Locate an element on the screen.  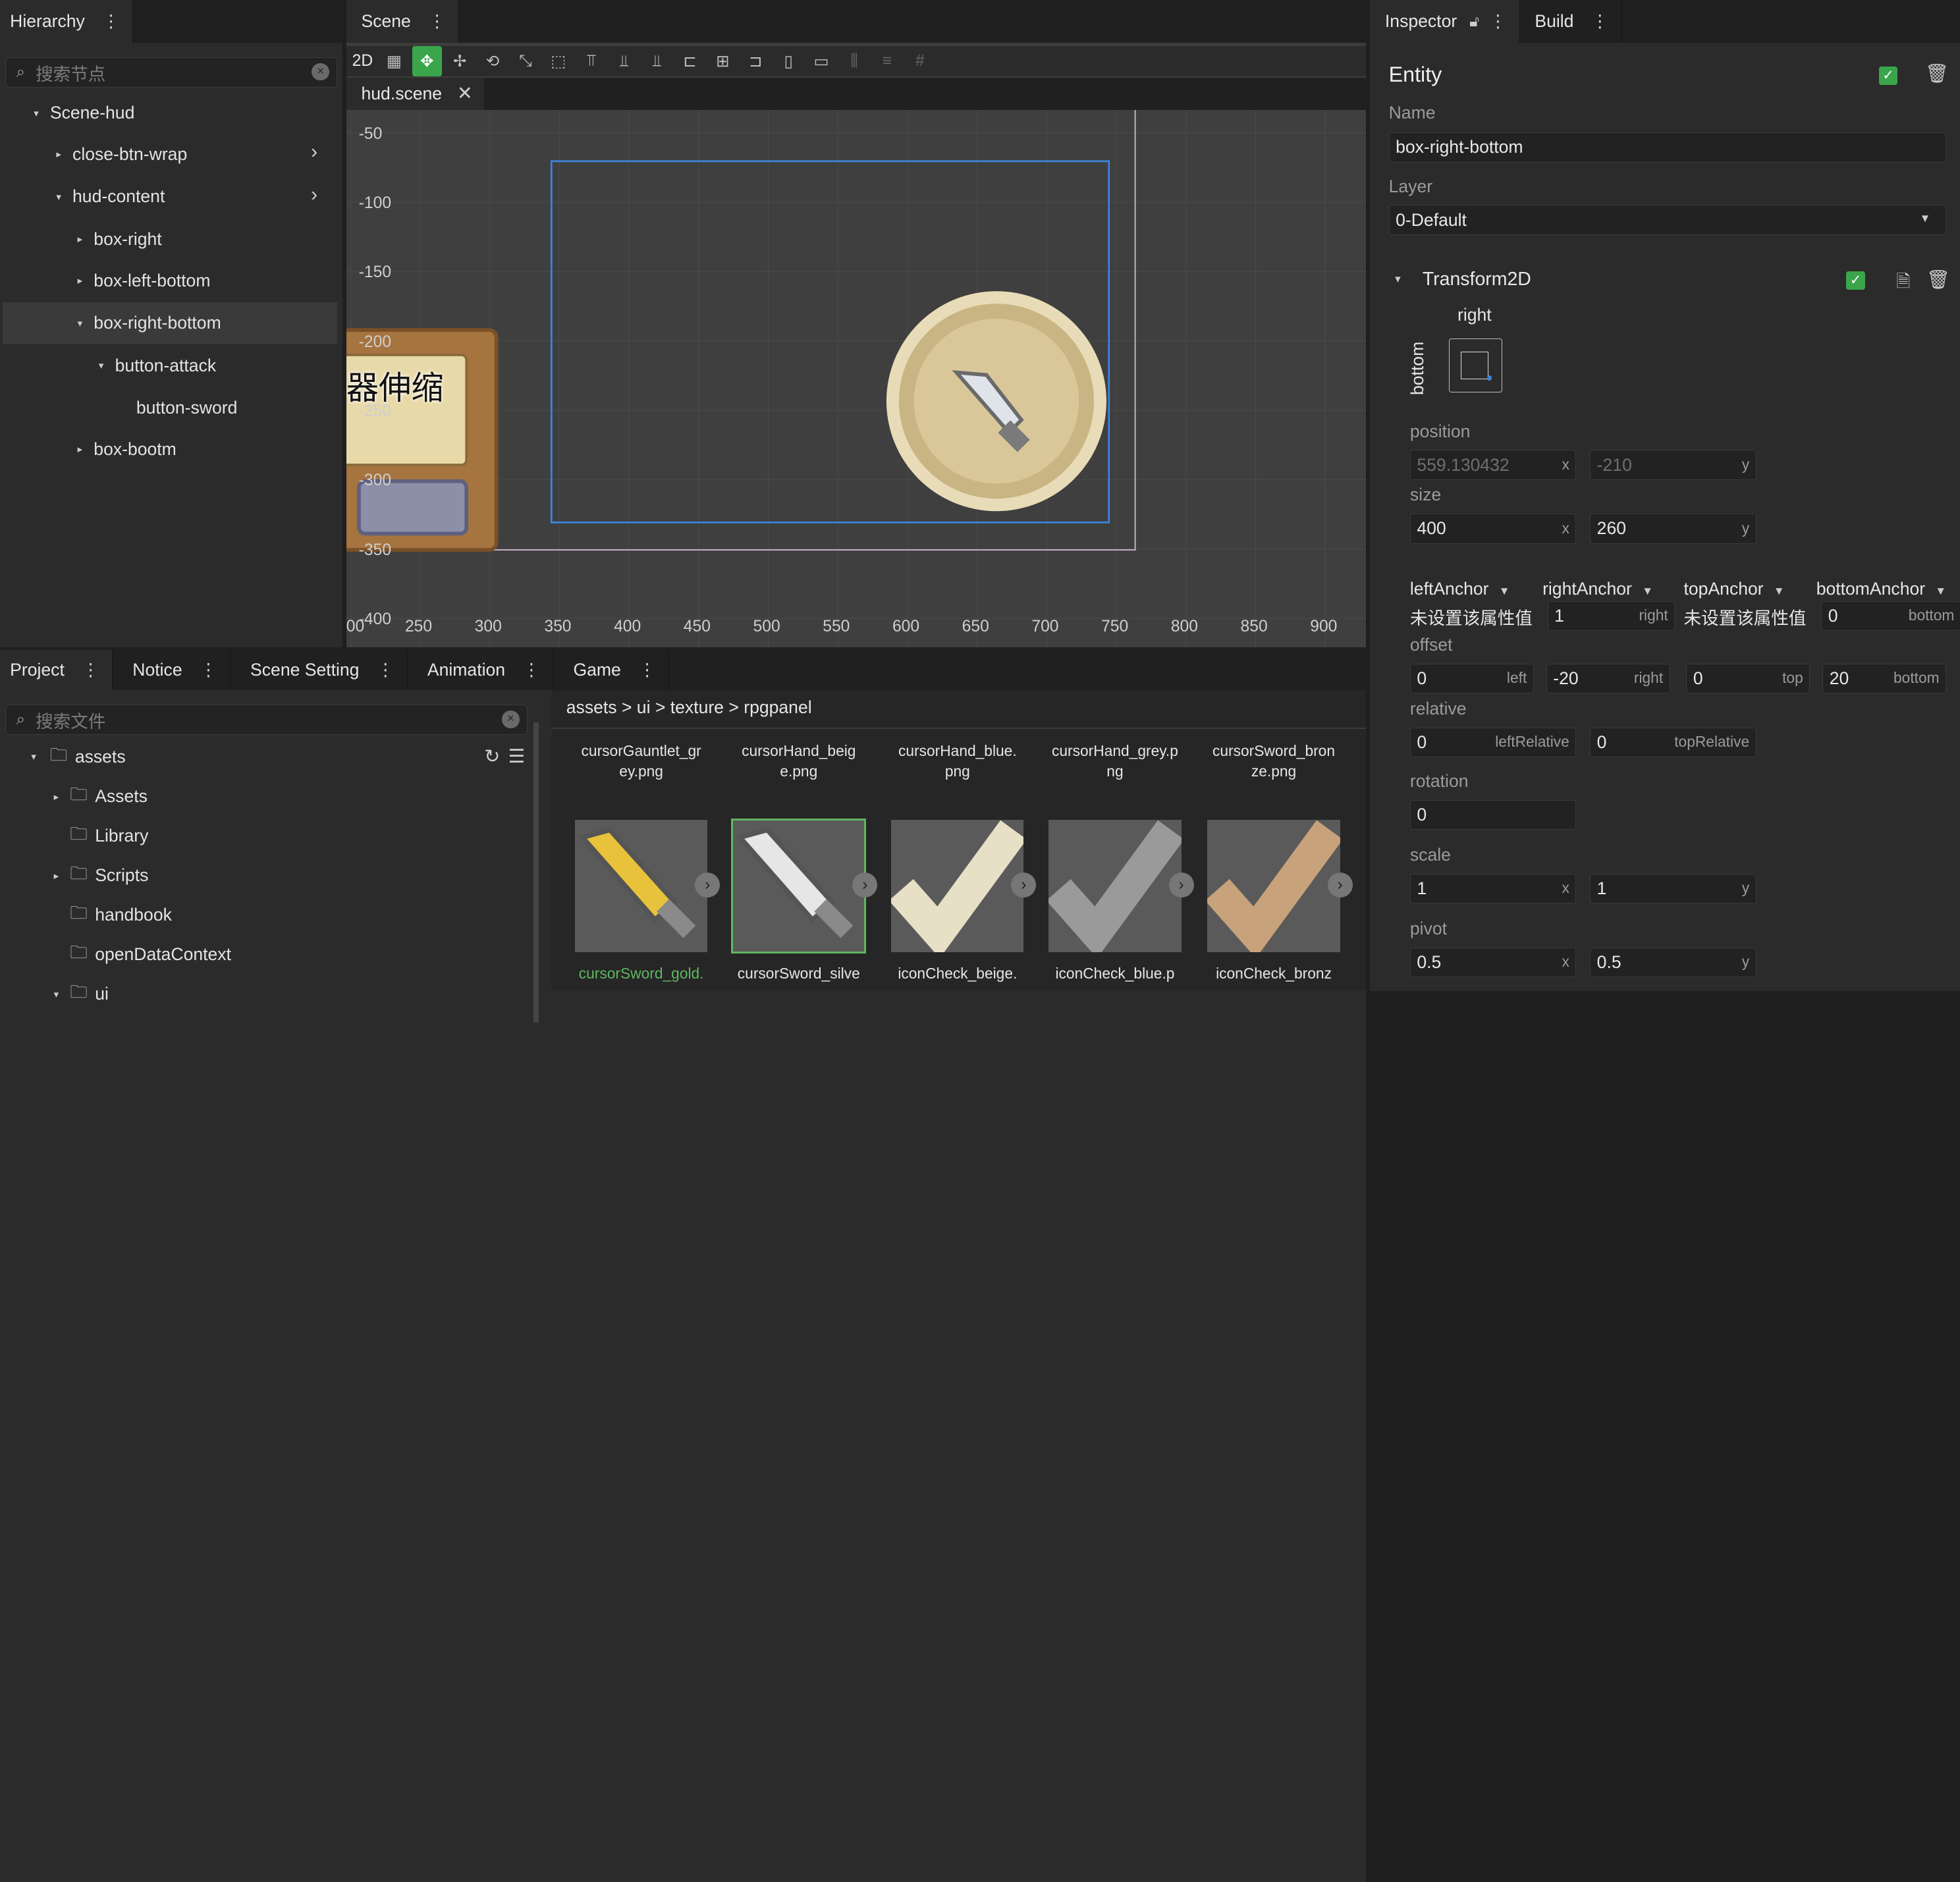
folder-item: 🗀 Library is located at coordinates (284, 836).